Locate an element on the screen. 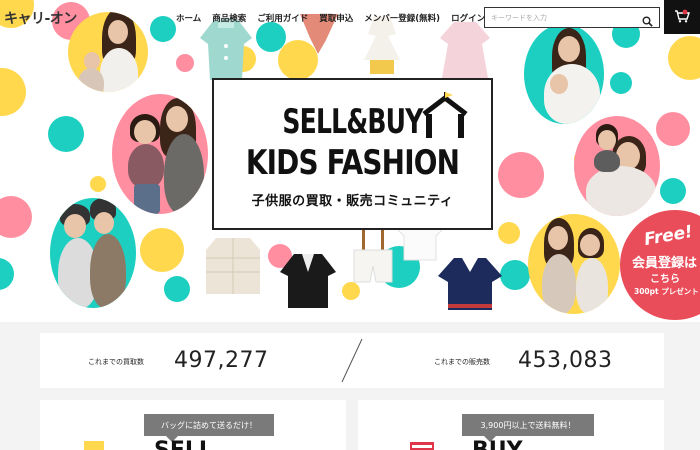 The width and height of the screenshot is (700, 450). vest-item is located at coordinates (233, 266).